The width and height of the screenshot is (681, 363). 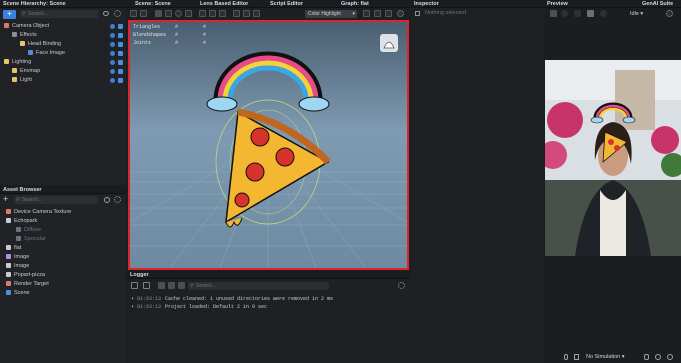 What do you see at coordinates (169, 35) in the screenshot?
I see `stats-list: Triangles # # Blendshapes # # Joints # #` at bounding box center [169, 35].